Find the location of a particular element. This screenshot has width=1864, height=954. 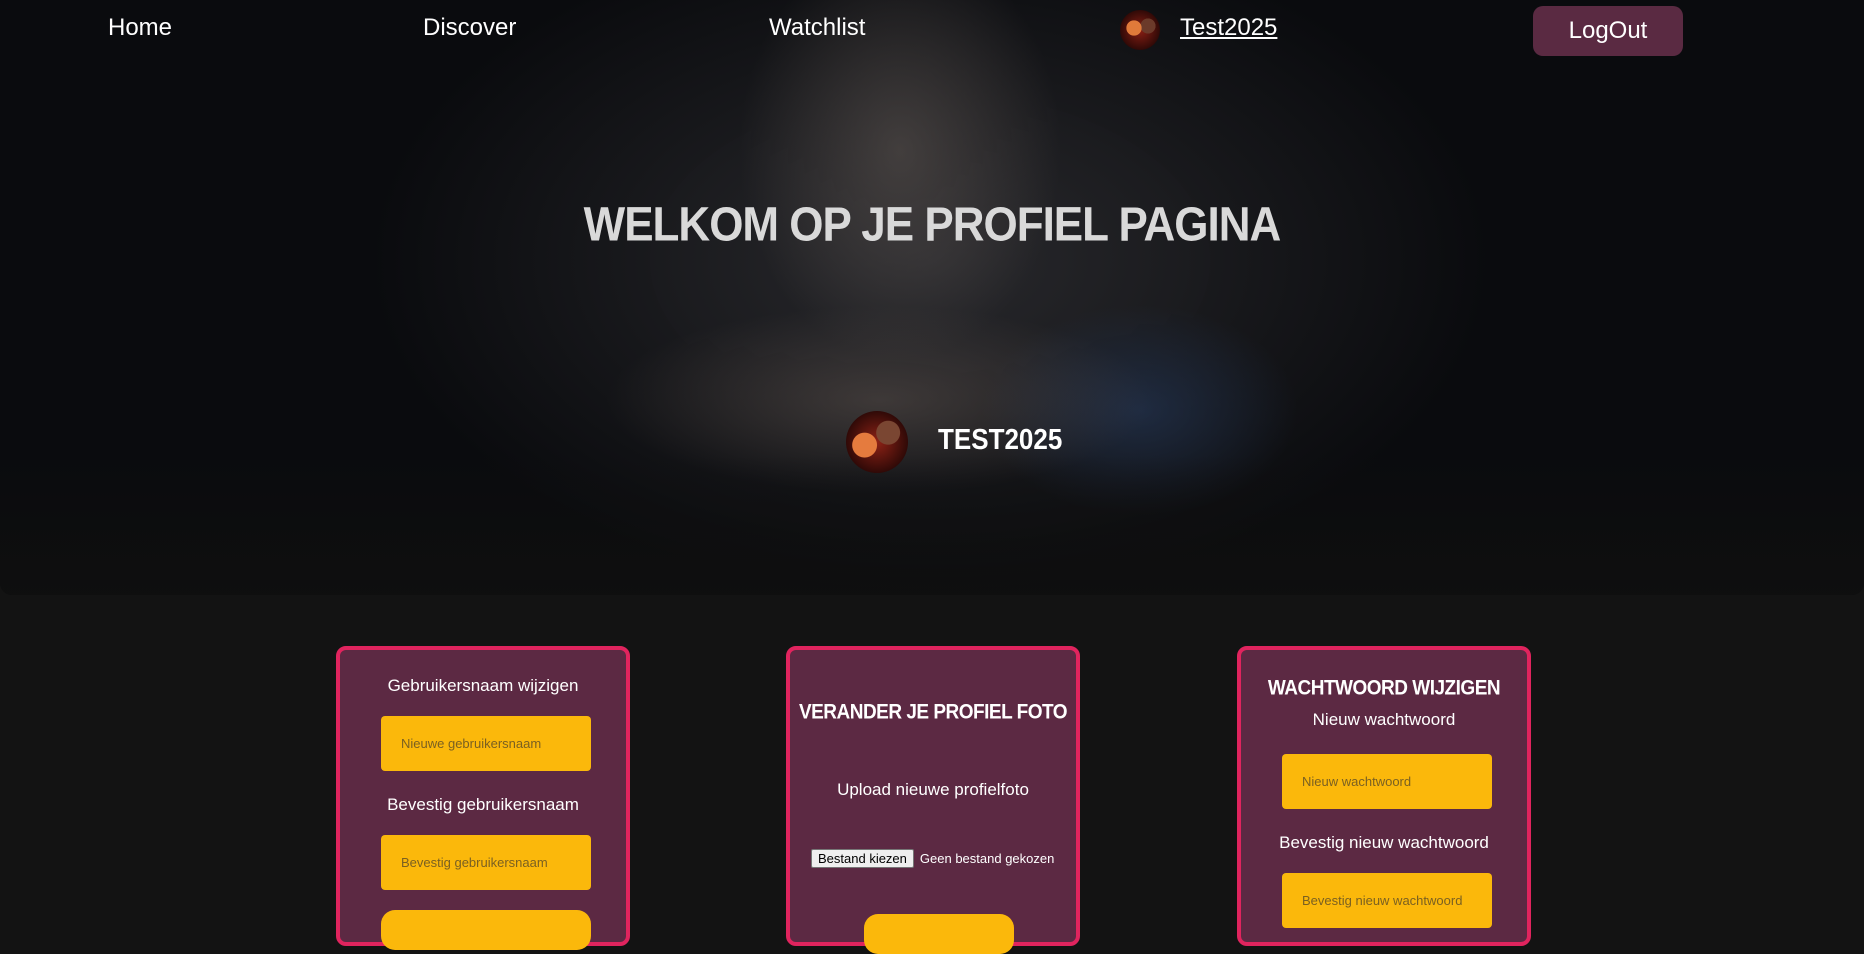

nav-profile-link: Test2025 is located at coordinates (1228, 28).